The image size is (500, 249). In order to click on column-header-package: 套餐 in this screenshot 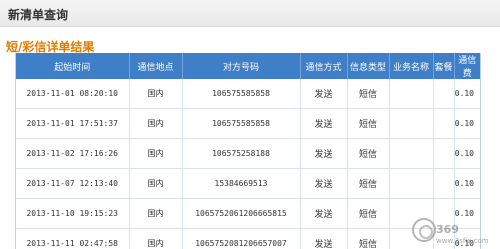, I will do `click(444, 66)`.